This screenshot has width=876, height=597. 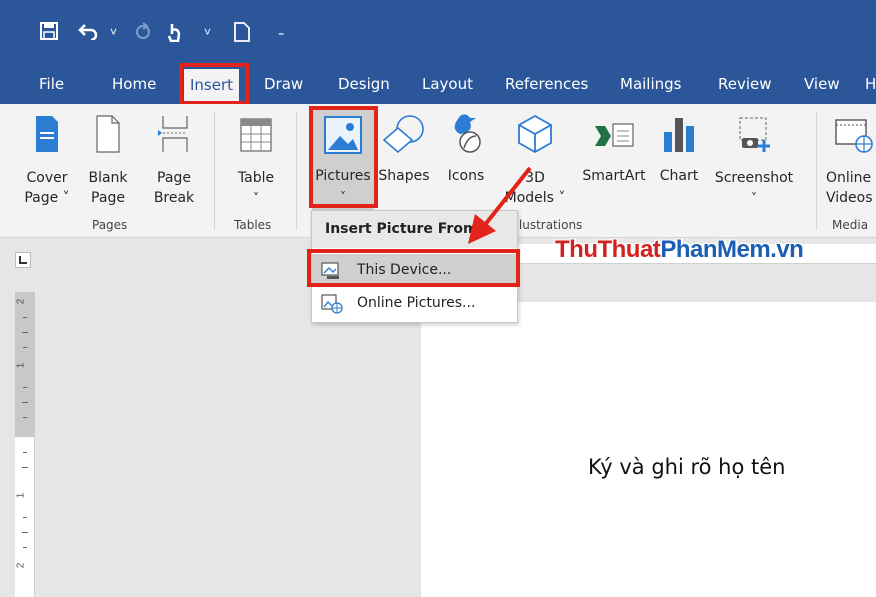 What do you see at coordinates (108, 160) in the screenshot?
I see `blank-page-button: Blank Page` at bounding box center [108, 160].